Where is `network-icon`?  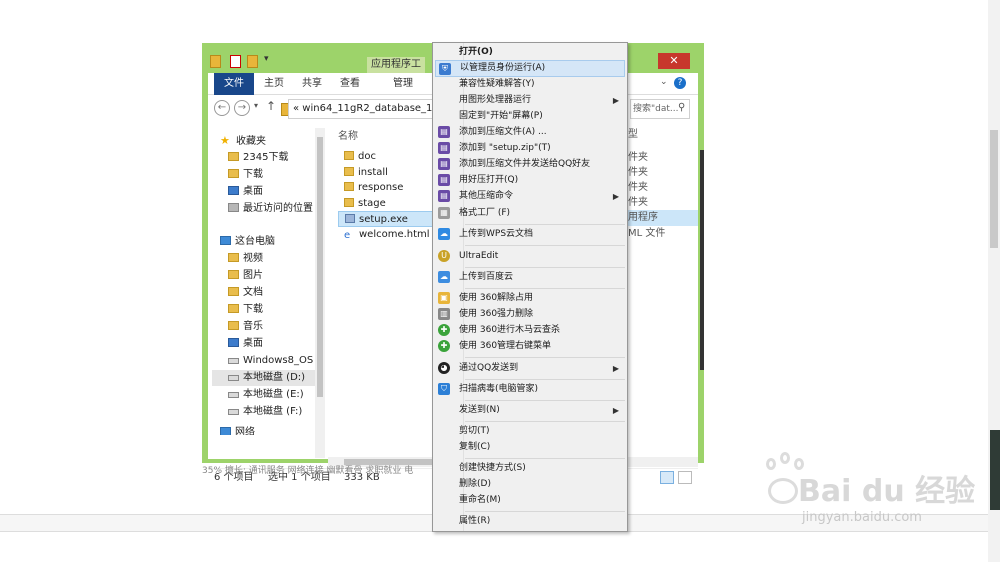 network-icon is located at coordinates (225, 431).